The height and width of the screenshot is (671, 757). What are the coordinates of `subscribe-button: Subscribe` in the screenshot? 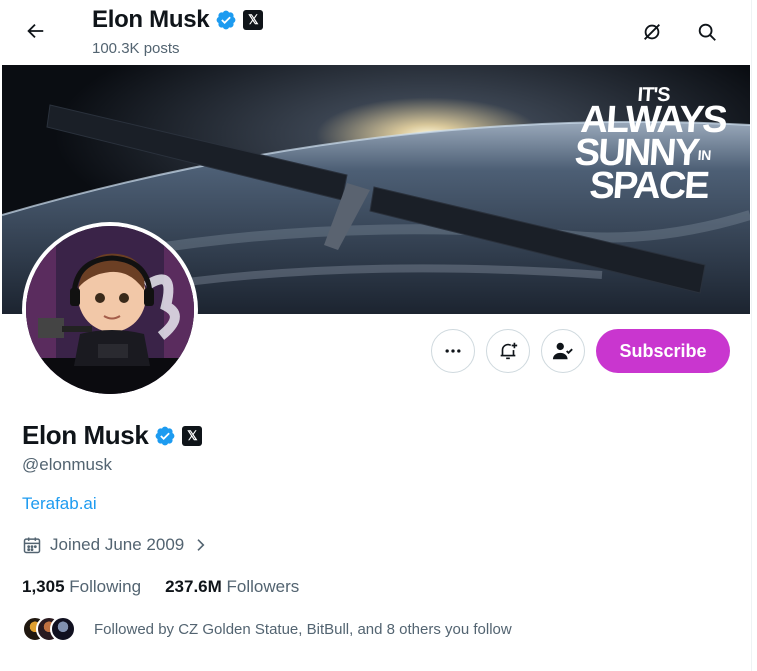 It's located at (663, 351).